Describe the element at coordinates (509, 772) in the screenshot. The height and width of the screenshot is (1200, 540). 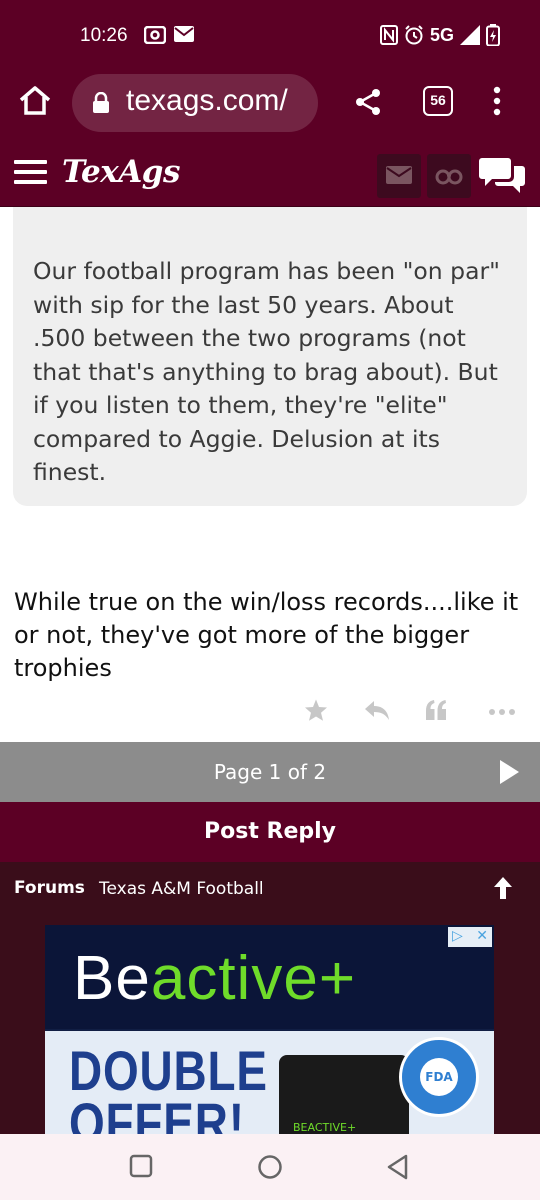
I see `next-page-icon` at that location.